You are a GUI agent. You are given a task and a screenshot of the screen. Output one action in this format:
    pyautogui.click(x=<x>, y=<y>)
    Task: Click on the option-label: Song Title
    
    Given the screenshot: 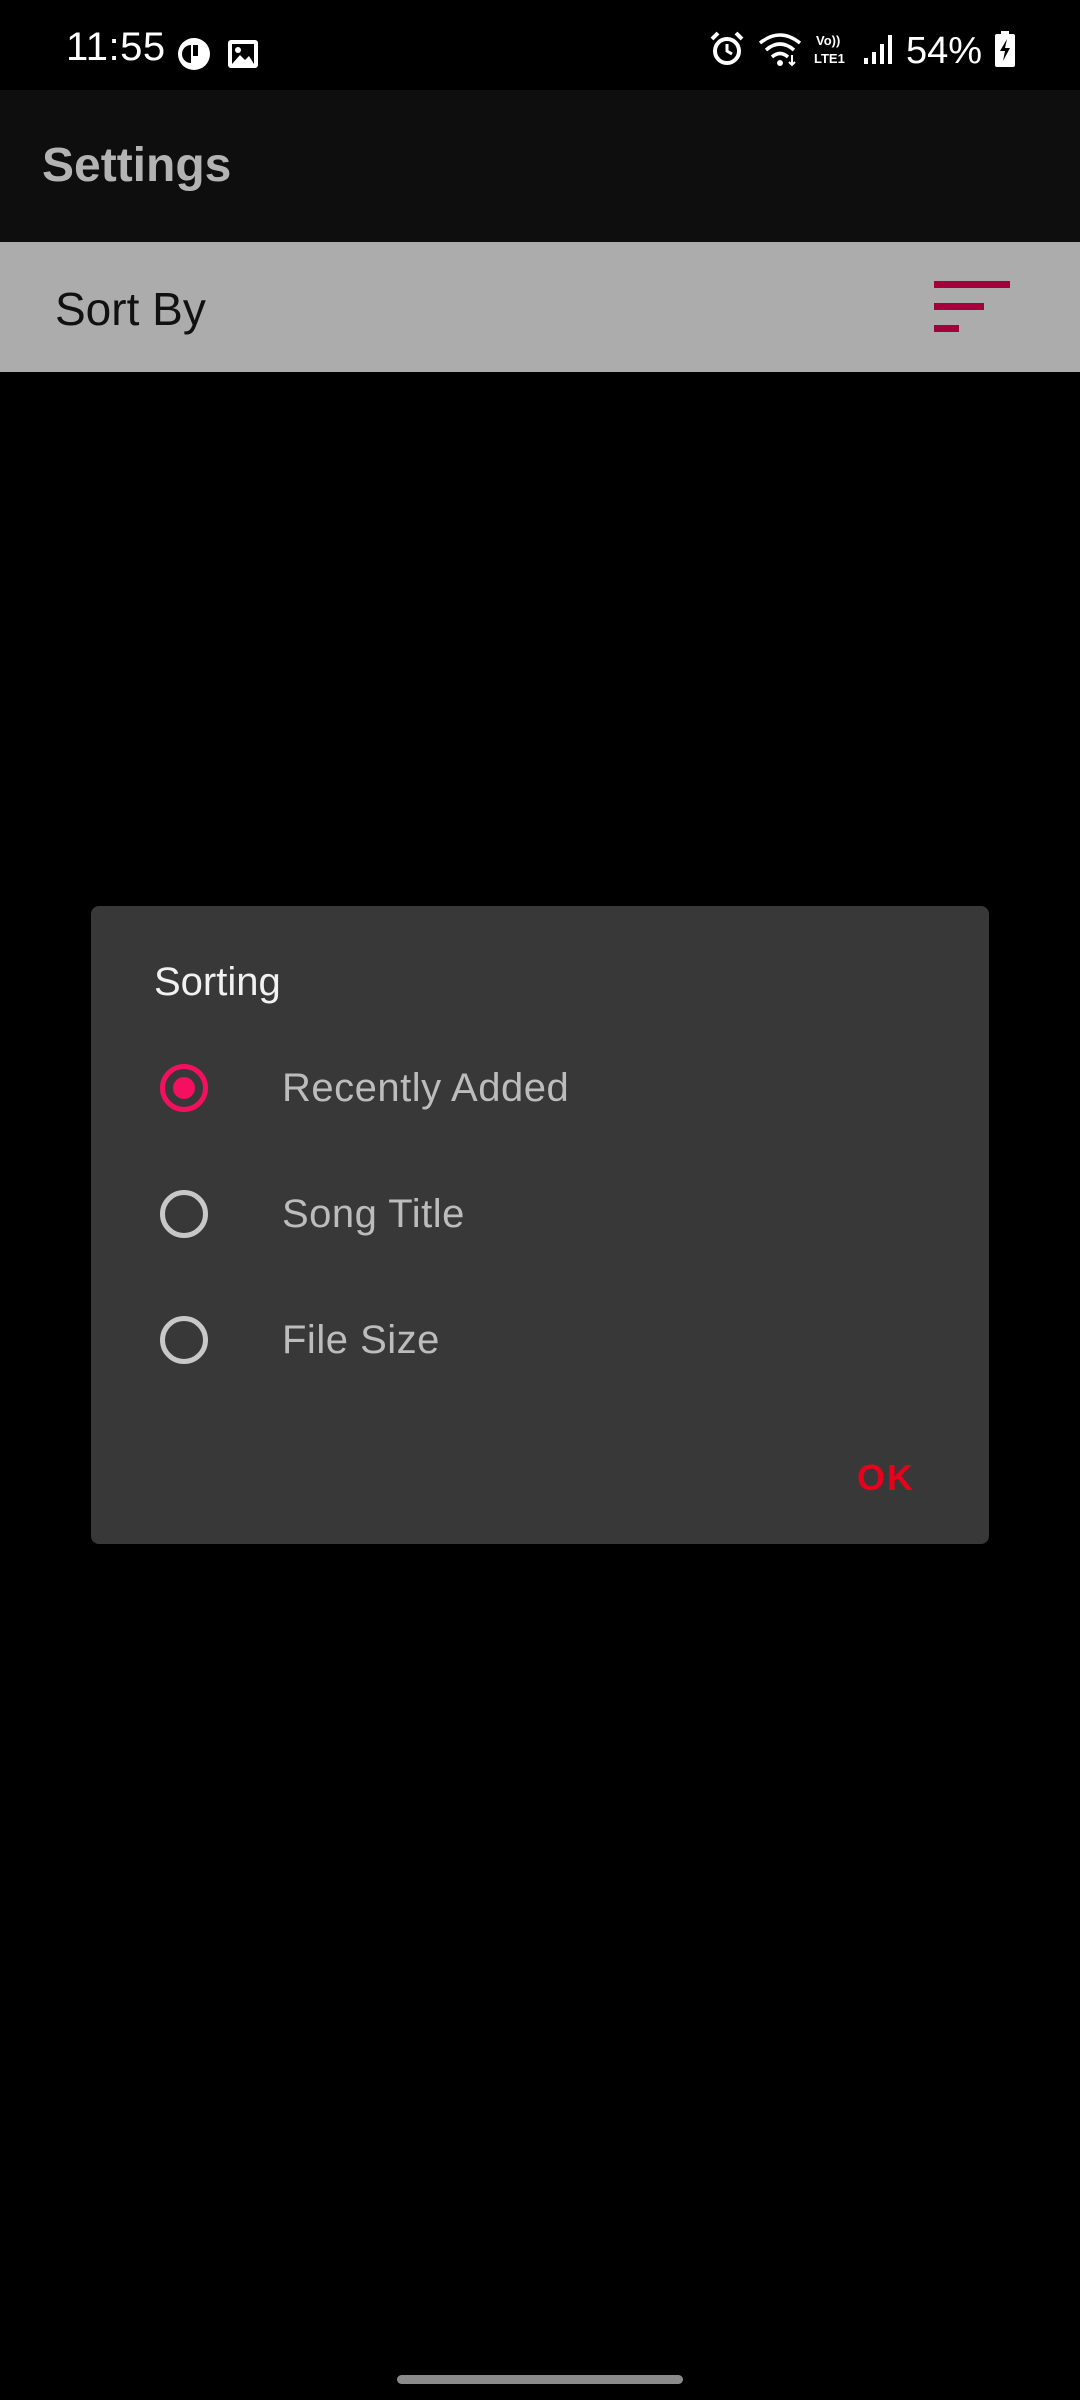 What is the action you would take?
    pyautogui.click(x=373, y=1214)
    